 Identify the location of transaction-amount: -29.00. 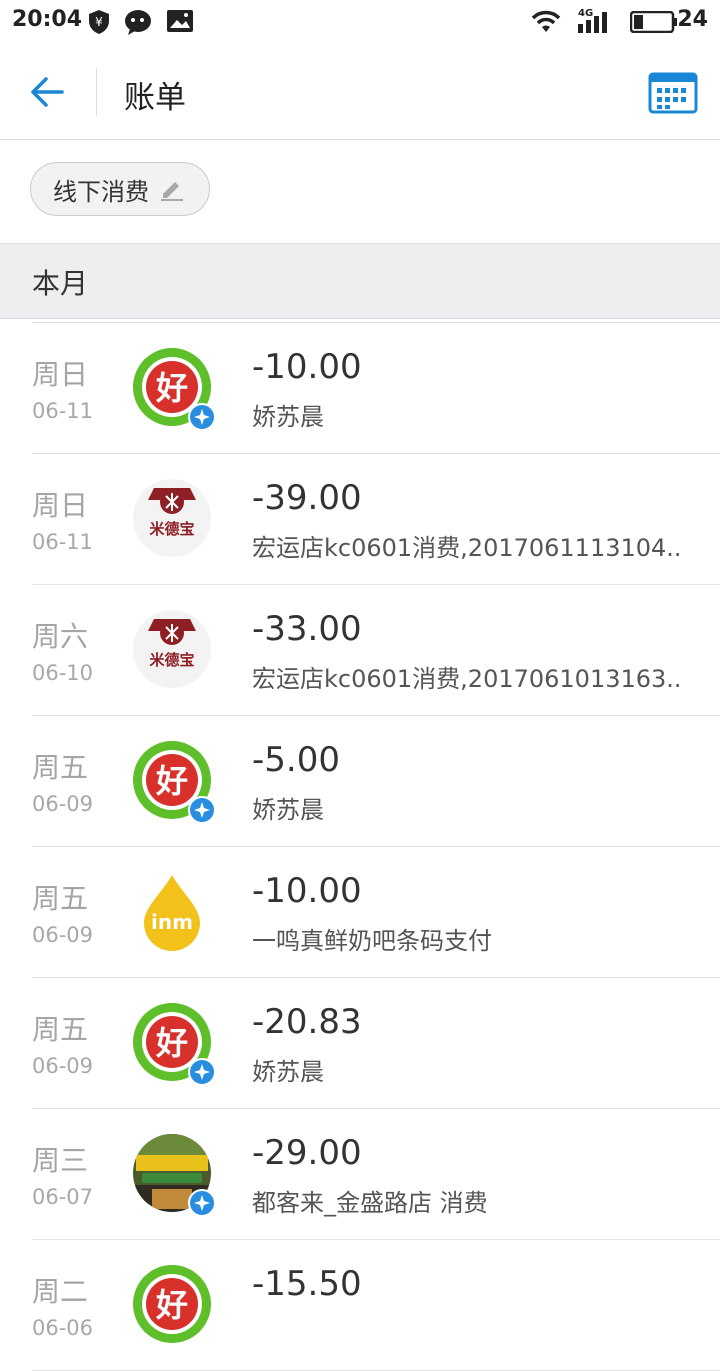
(307, 1153).